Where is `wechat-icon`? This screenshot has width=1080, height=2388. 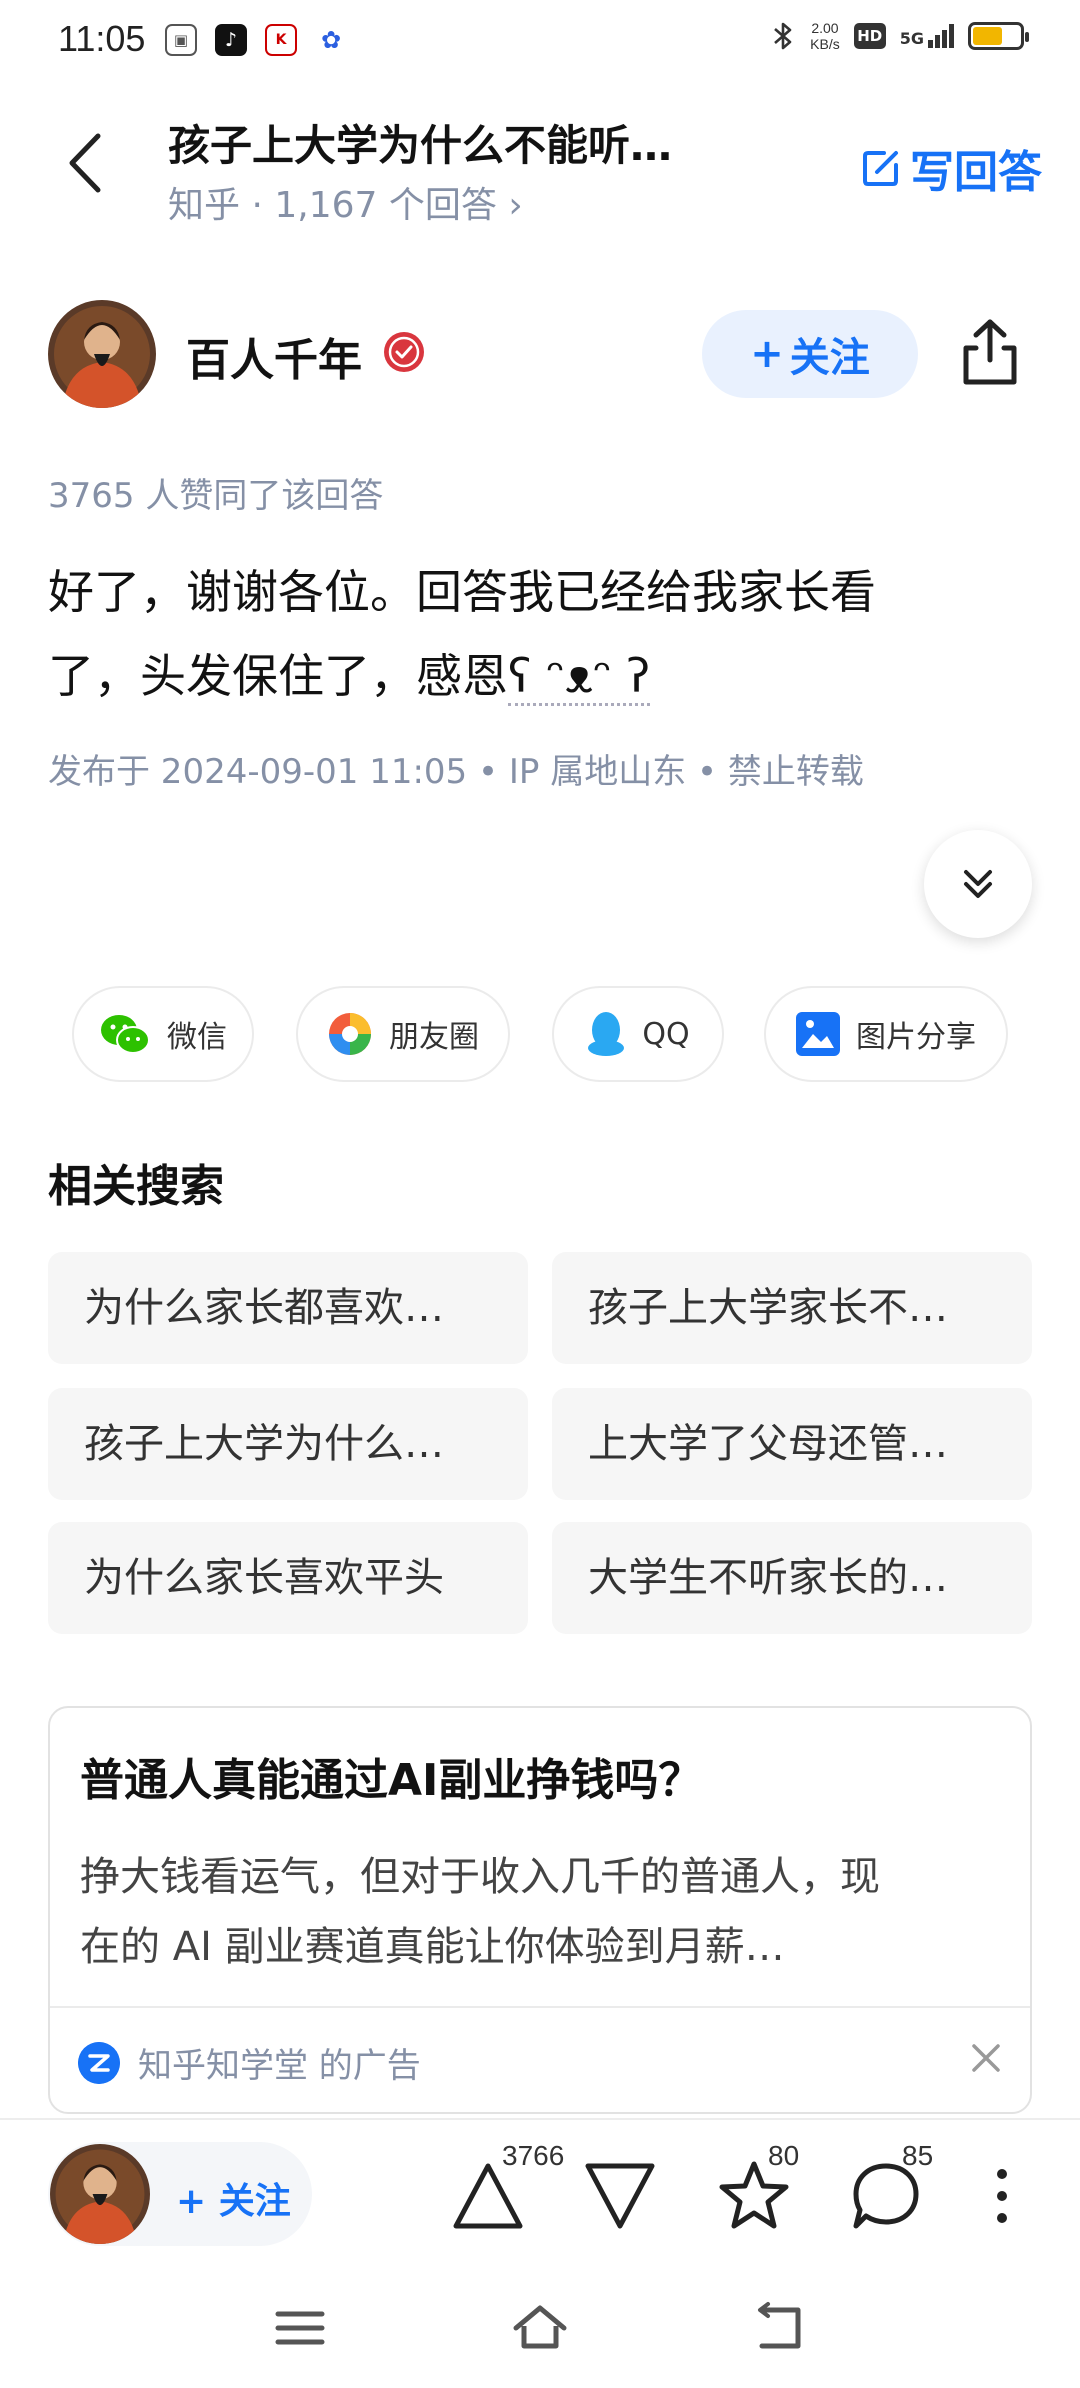 wechat-icon is located at coordinates (125, 1034).